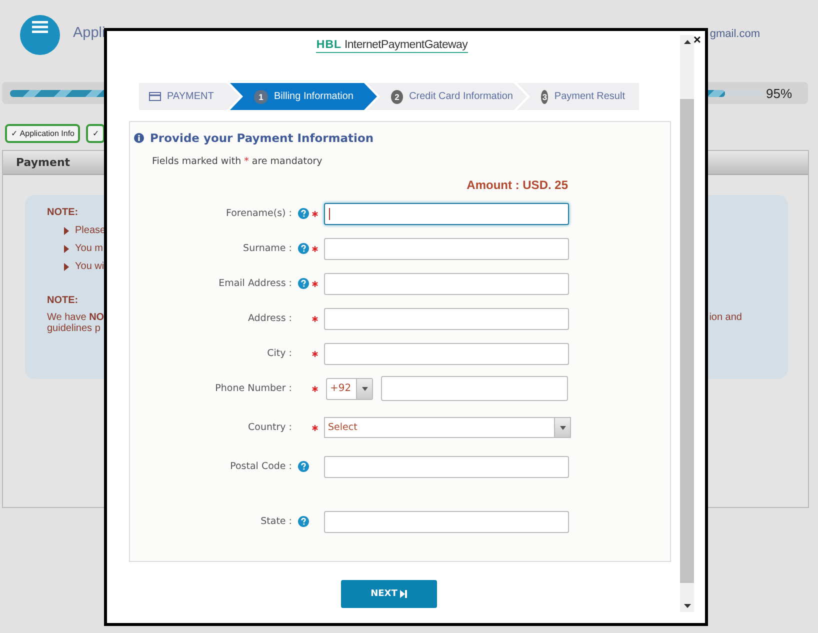 The height and width of the screenshot is (633, 818). Describe the element at coordinates (267, 248) in the screenshot. I see `field-label: Surname :` at that location.